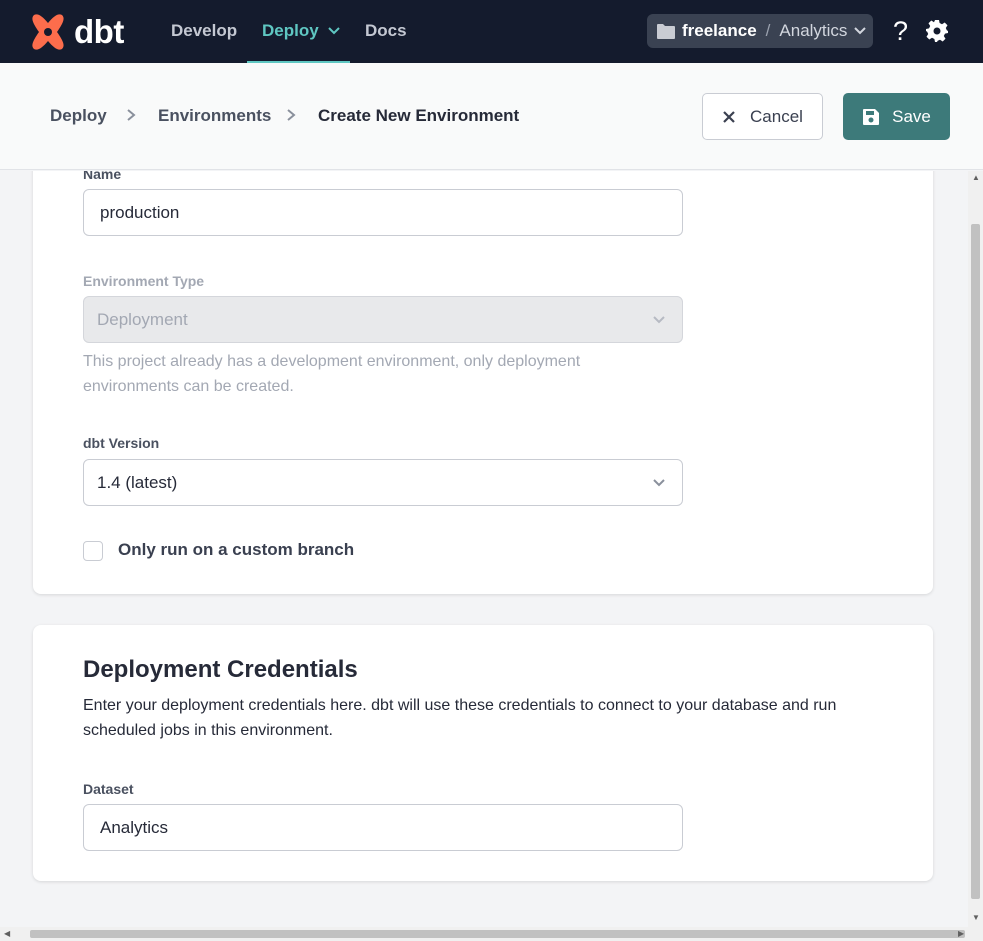  I want to click on nav-docs: Docs, so click(386, 31).